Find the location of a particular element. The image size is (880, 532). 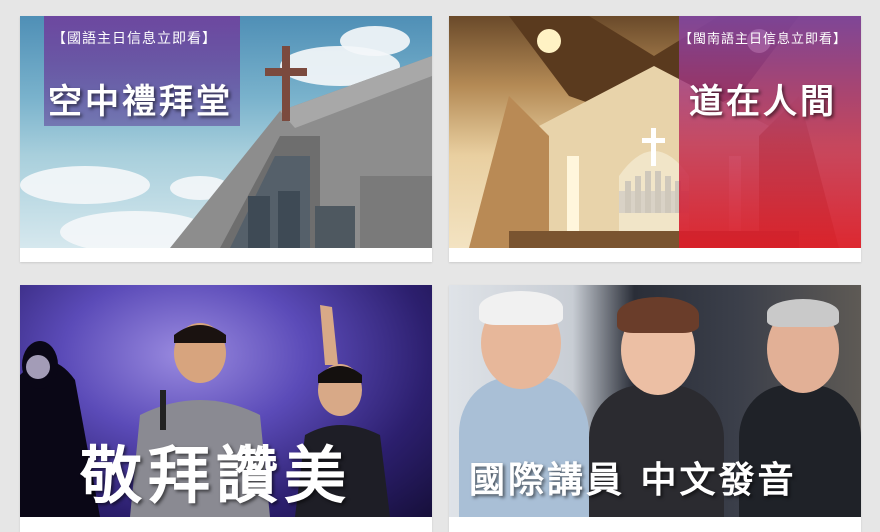

program-title: 道在人間 is located at coordinates (763, 102).